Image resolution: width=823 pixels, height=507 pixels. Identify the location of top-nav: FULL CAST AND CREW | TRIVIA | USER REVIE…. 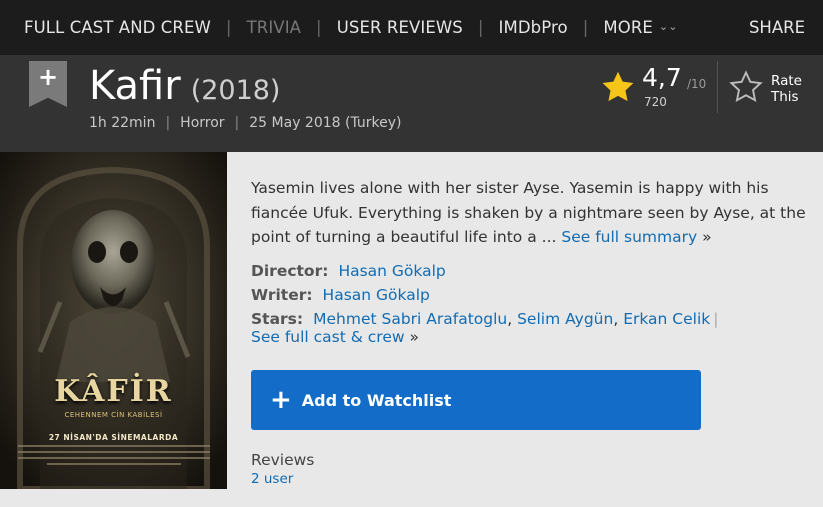
(411, 27).